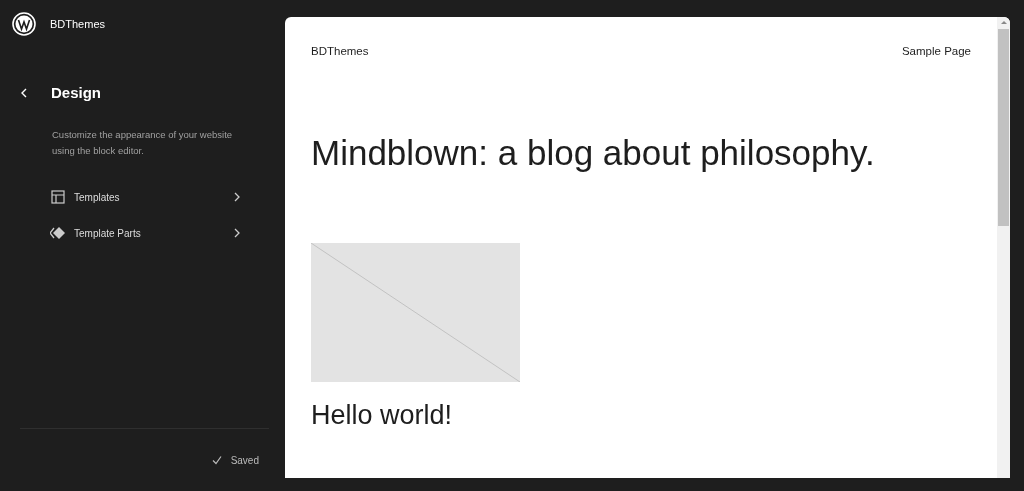 The height and width of the screenshot is (491, 1024). I want to click on layout-icon, so click(58, 197).